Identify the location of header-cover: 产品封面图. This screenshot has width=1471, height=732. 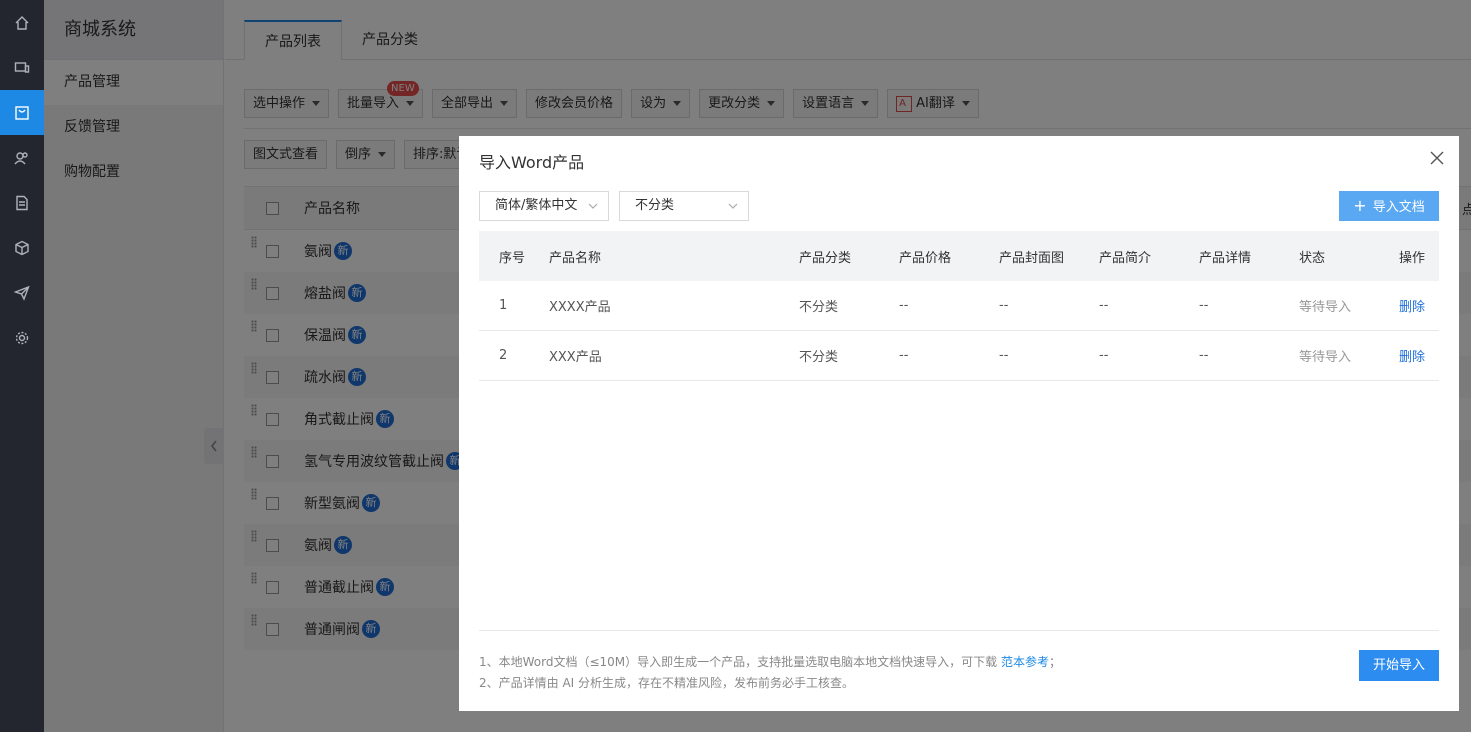
(1032, 258).